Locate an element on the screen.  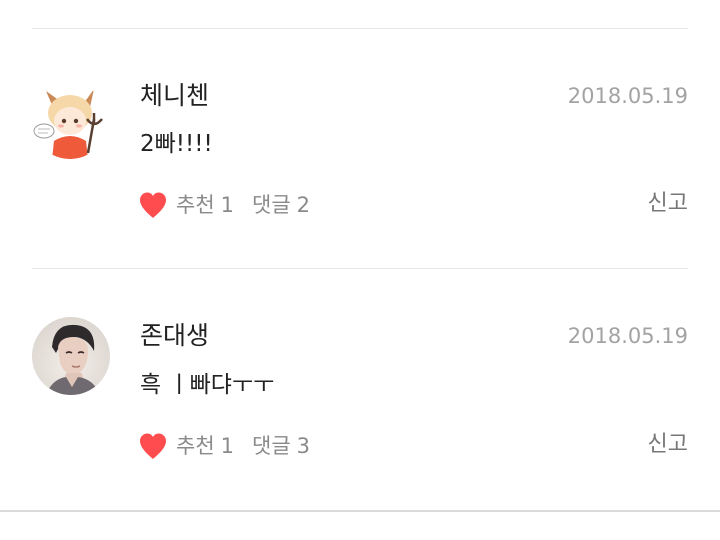
comment-actions: 추천 1 댓글 3 is located at coordinates (233, 446).